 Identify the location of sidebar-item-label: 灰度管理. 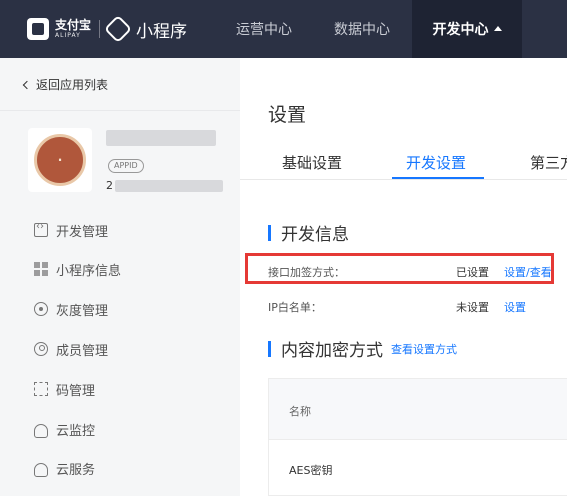
(82, 311).